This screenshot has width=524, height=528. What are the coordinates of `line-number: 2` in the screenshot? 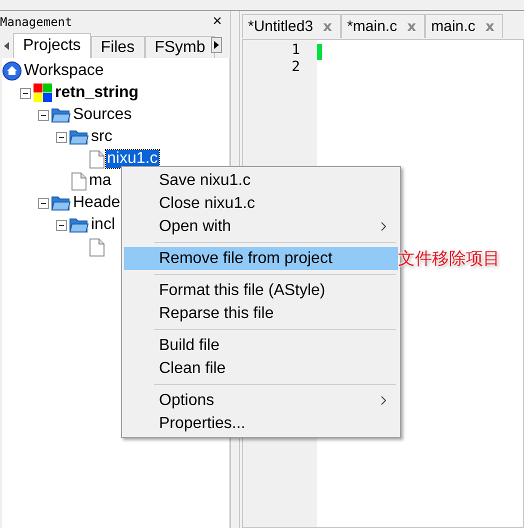 It's located at (296, 67).